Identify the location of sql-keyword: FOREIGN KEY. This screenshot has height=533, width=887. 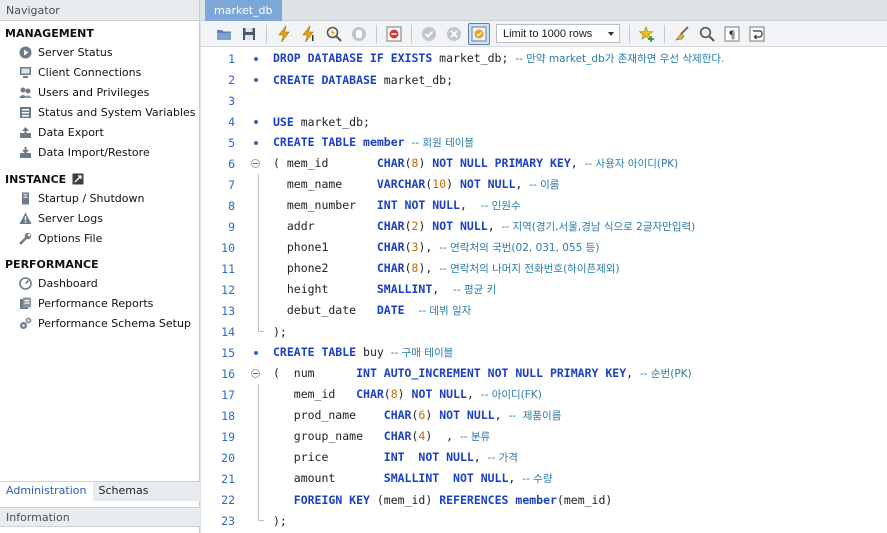
(331, 499).